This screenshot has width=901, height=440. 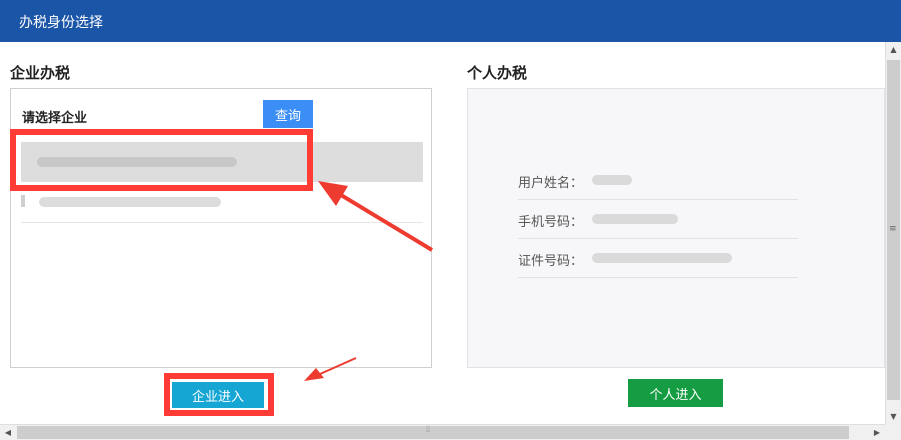 What do you see at coordinates (428, 430) in the screenshot?
I see `grip-icon: ⦙⦙` at bounding box center [428, 430].